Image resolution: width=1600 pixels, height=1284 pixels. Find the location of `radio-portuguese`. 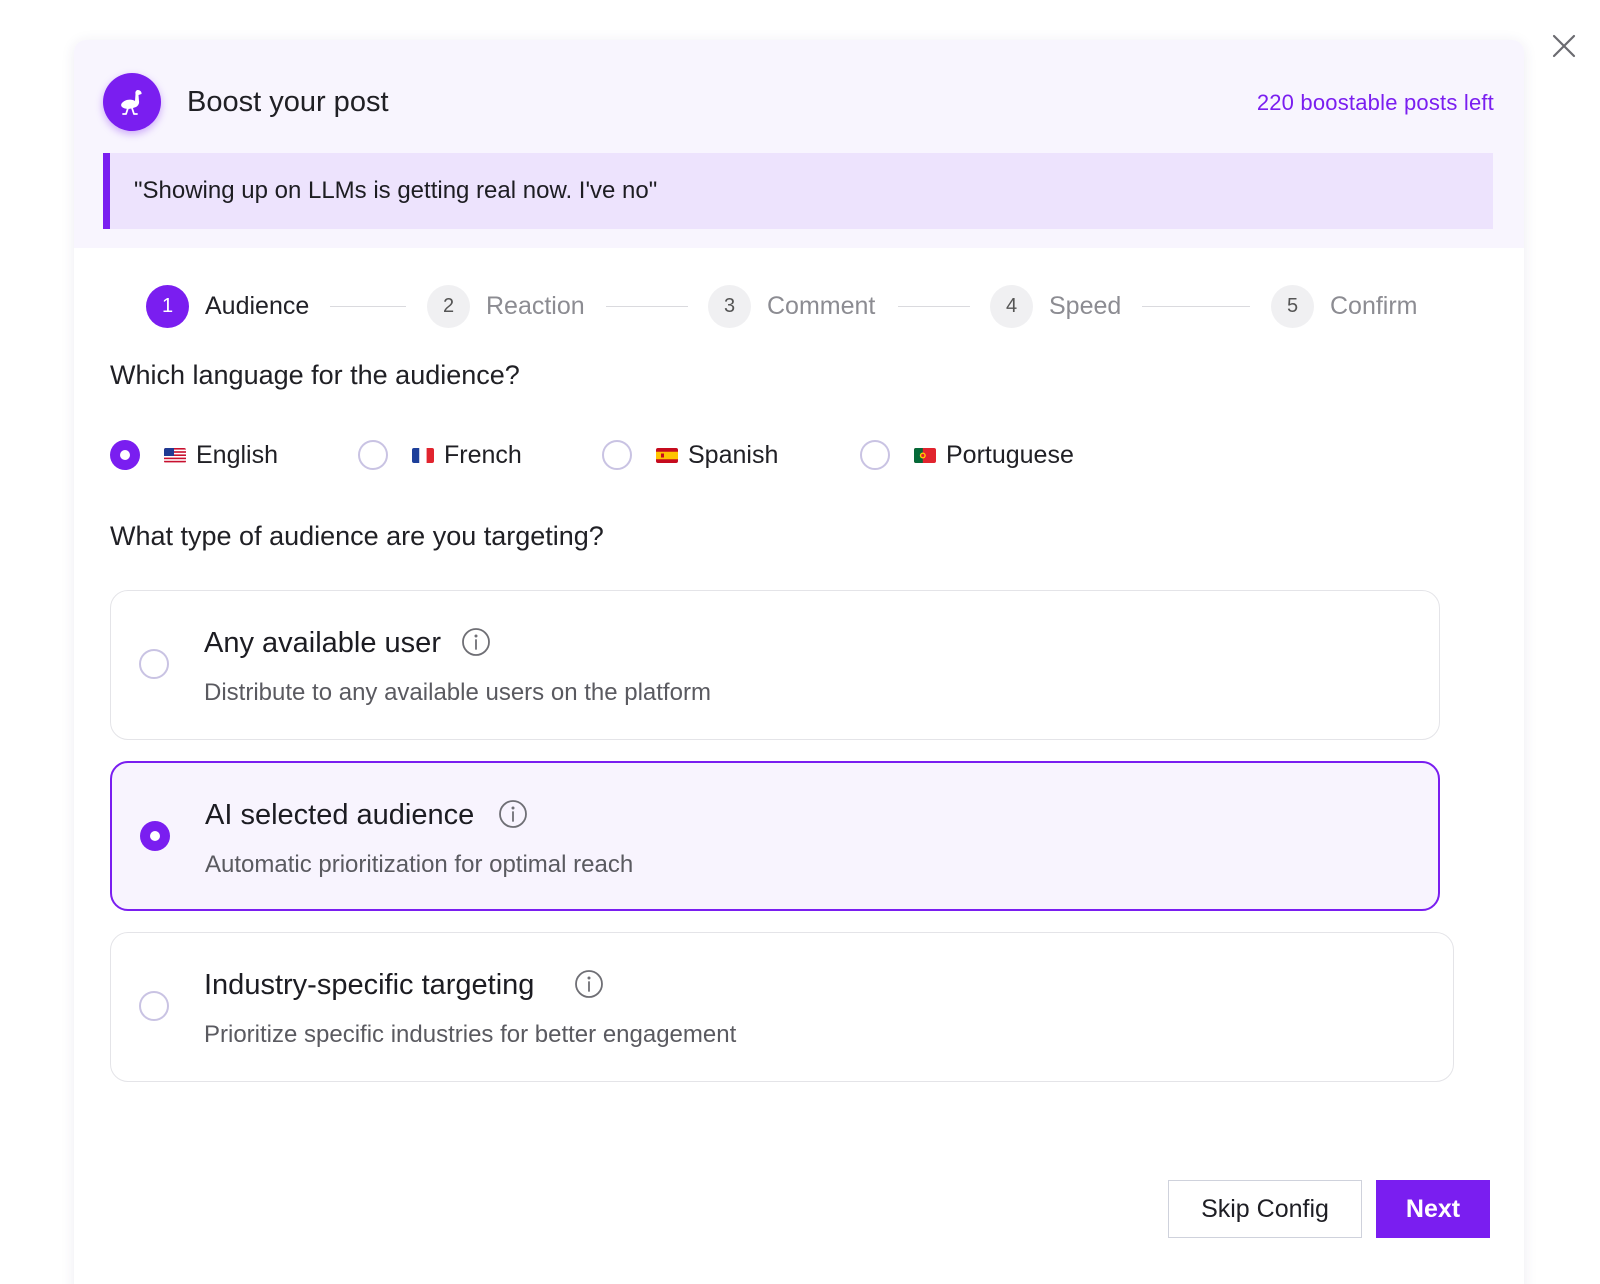

radio-portuguese is located at coordinates (875, 455).